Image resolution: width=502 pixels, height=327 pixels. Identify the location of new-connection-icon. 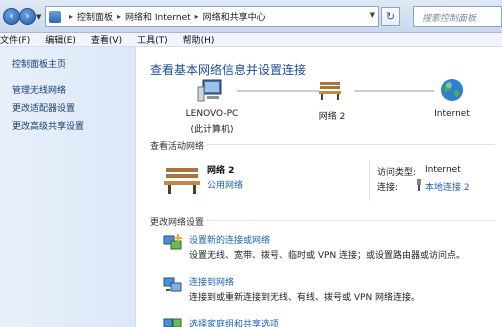
(172, 242).